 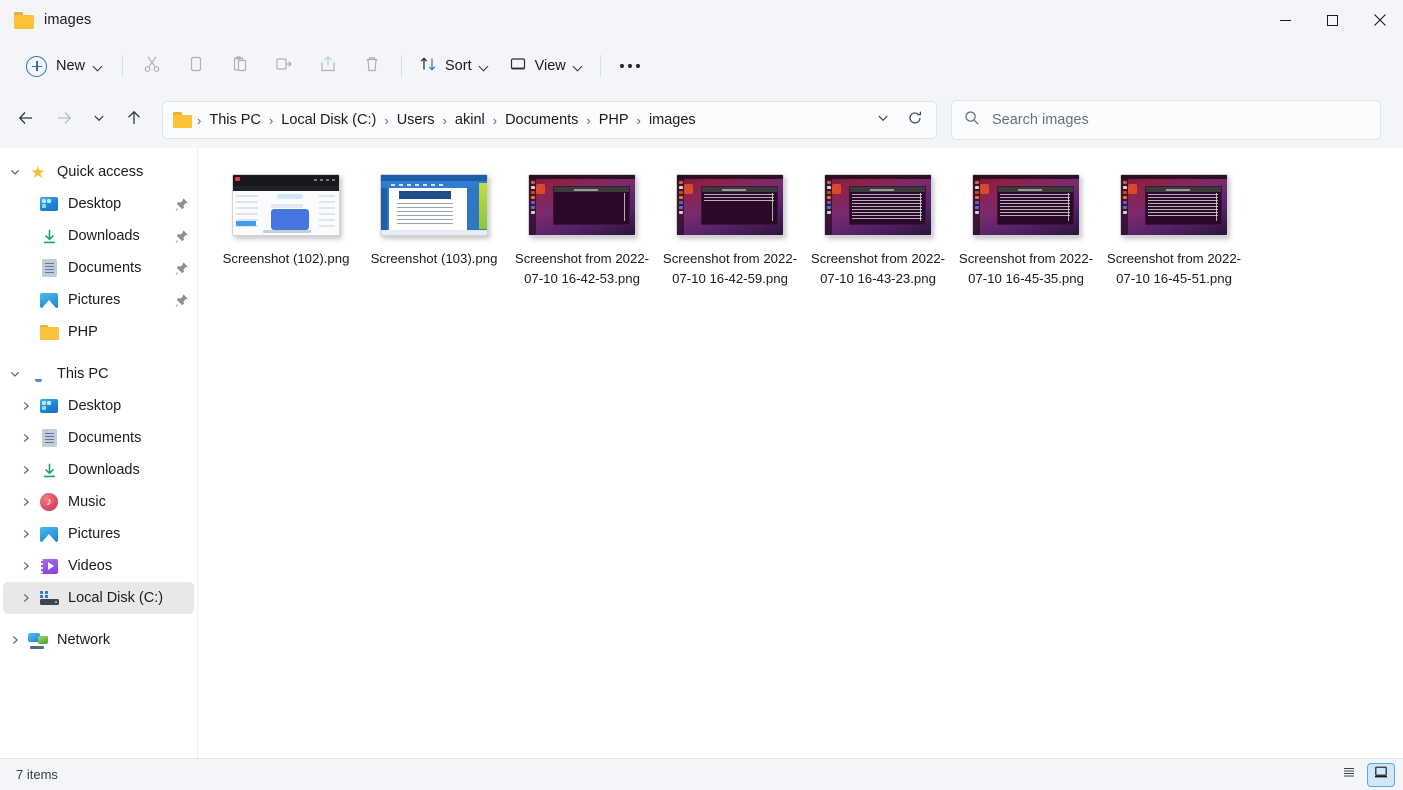 I want to click on plus-icon, so click(x=36, y=66).